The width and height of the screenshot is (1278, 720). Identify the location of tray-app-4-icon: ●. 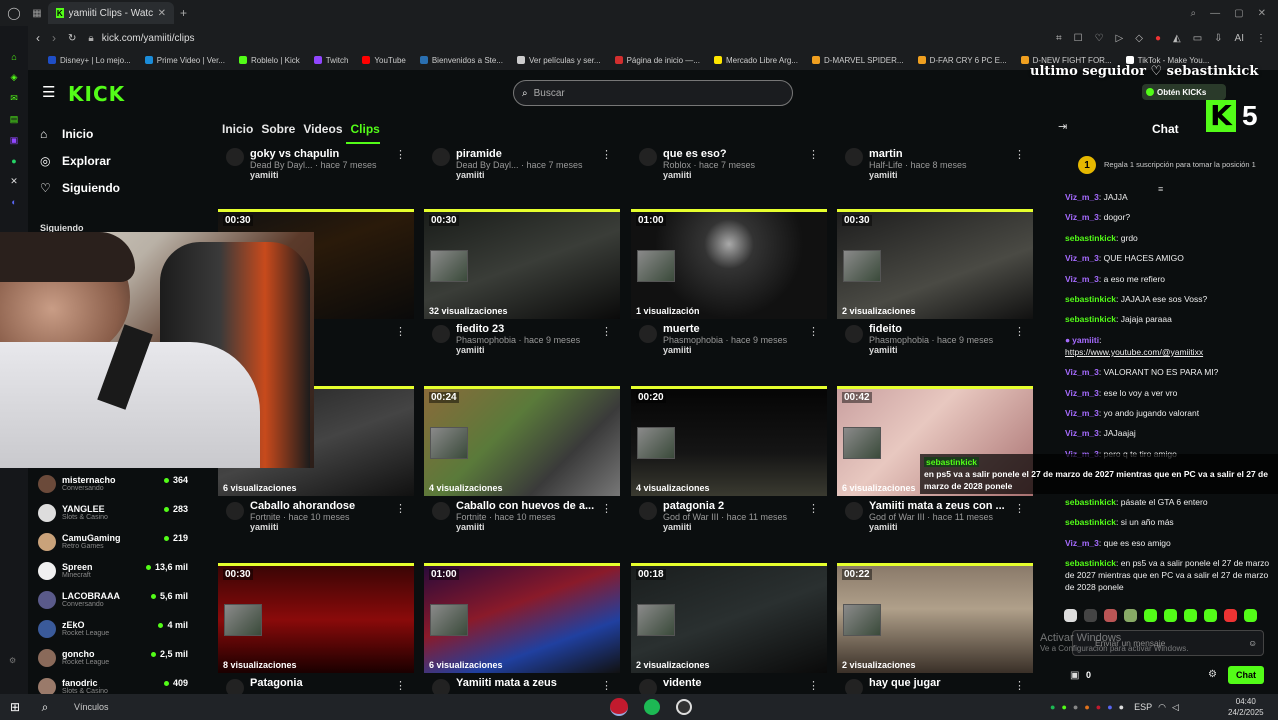
(1086, 707).